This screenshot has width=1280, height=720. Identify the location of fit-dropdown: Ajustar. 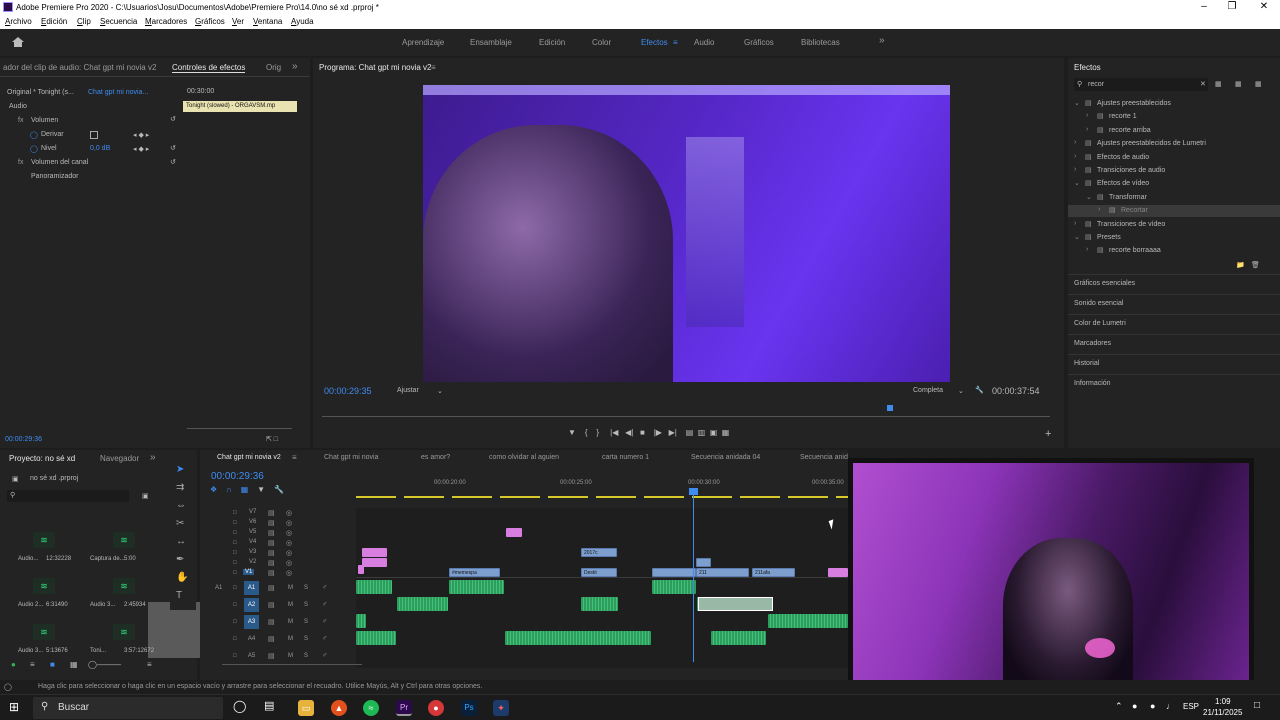
(408, 390).